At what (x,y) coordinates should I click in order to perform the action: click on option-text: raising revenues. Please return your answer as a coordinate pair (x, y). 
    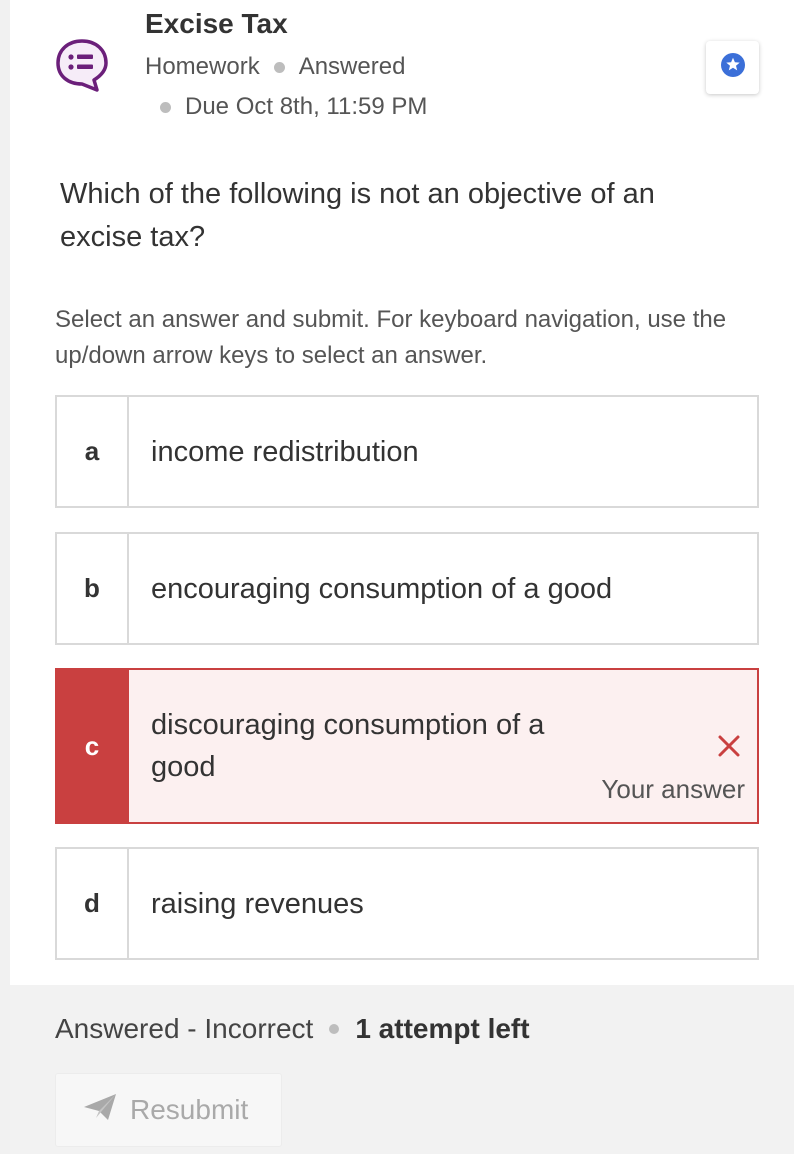
    Looking at the image, I should click on (257, 903).